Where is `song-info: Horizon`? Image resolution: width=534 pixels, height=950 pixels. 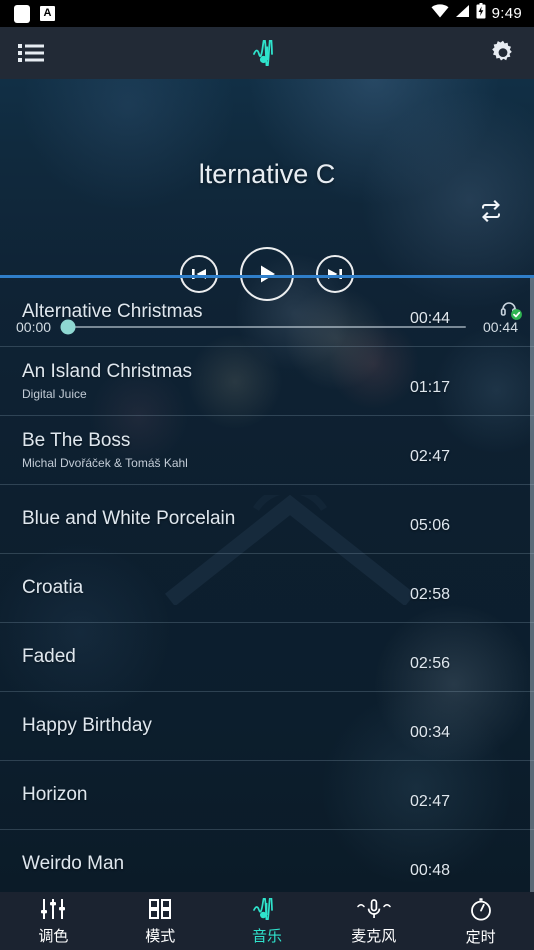 song-info: Horizon is located at coordinates (216, 795).